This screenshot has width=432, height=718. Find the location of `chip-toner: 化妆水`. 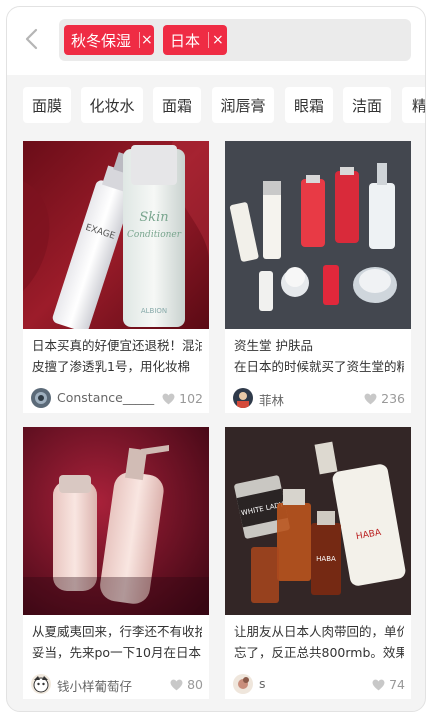

chip-toner: 化妆水 is located at coordinates (112, 105).